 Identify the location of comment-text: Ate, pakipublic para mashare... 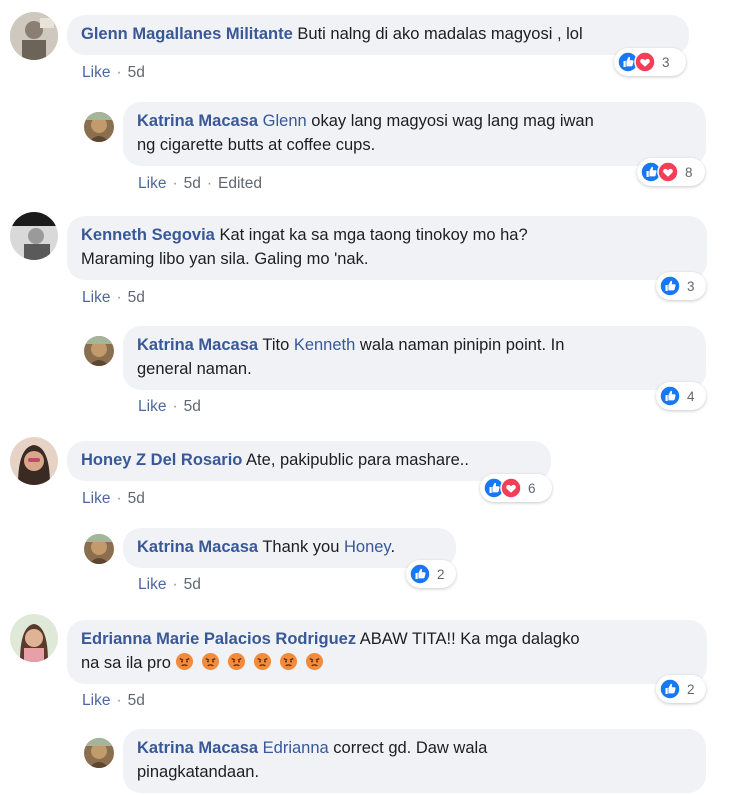
(355, 460).